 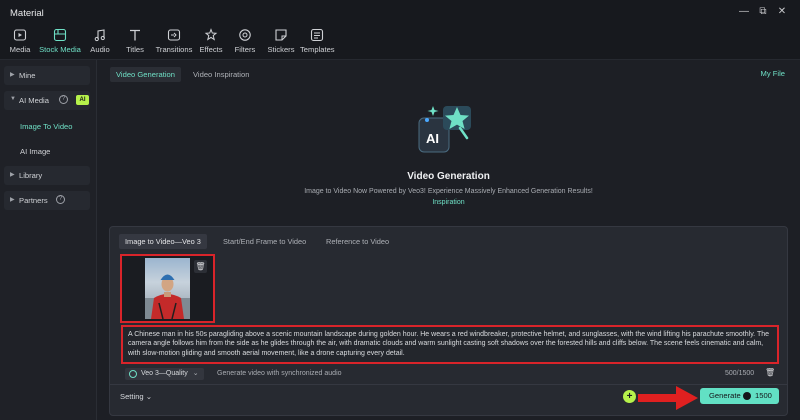 What do you see at coordinates (448, 176) in the screenshot?
I see `hero-title: Video Generation` at bounding box center [448, 176].